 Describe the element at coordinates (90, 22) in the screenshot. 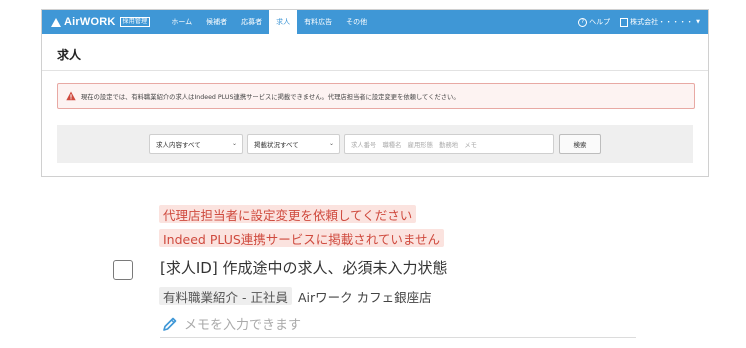

I see `brand-name: AirWORK` at that location.